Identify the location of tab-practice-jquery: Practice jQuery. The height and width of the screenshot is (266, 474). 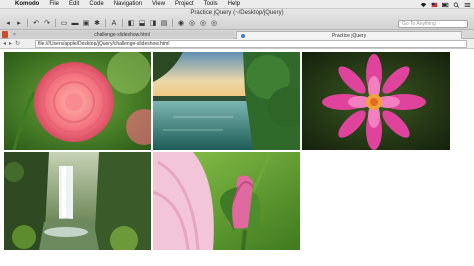
(349, 35).